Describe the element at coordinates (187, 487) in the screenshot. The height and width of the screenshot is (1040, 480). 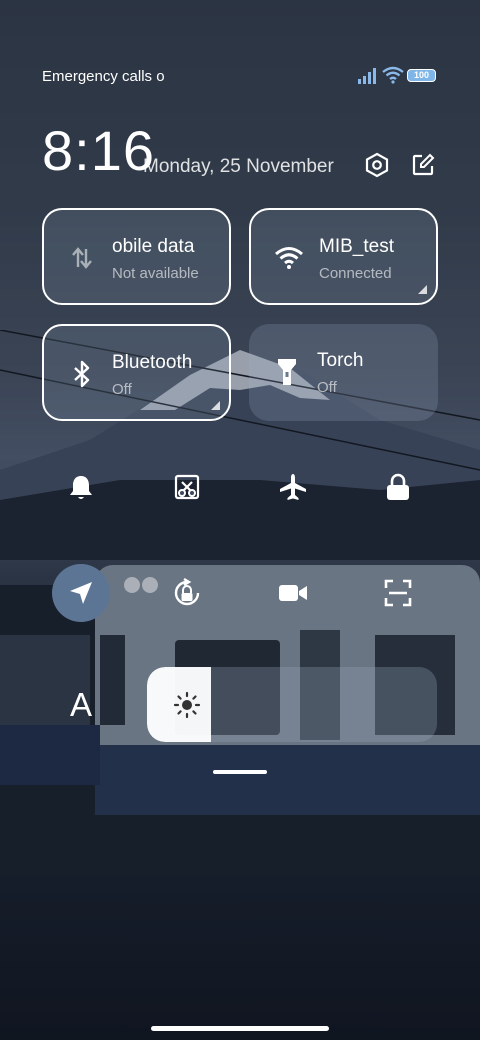
I see `screenshot-icon` at that location.